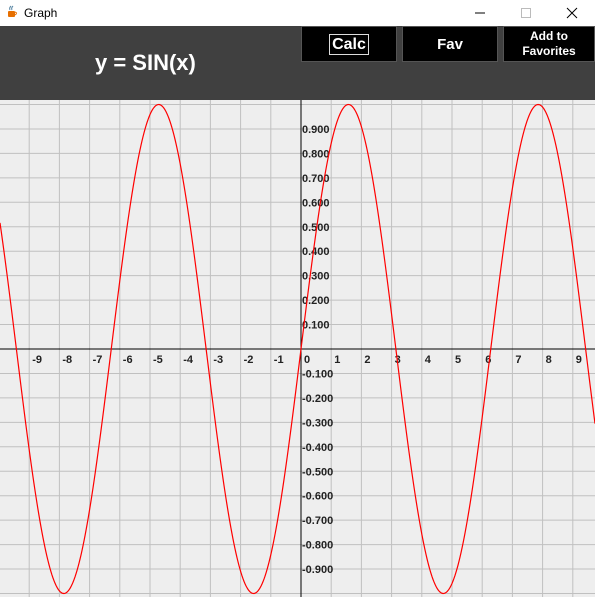 The width and height of the screenshot is (595, 597). What do you see at coordinates (307, 360) in the screenshot?
I see `x-tick-label: 0` at bounding box center [307, 360].